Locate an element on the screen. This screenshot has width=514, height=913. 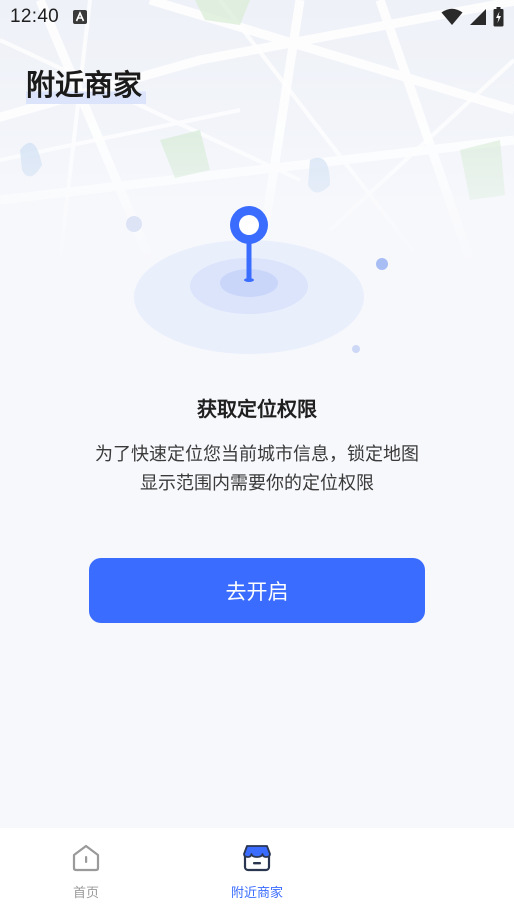
bottom-navigation: 首页 附近商家 is located at coordinates (257, 870).